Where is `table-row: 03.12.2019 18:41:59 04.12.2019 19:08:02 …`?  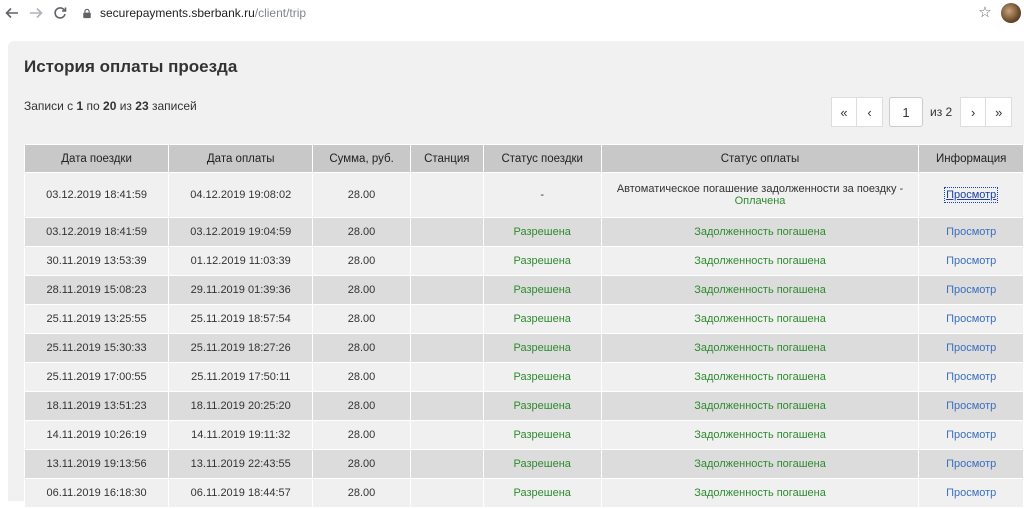 table-row: 03.12.2019 18:41:59 04.12.2019 19:08:02 … is located at coordinates (523, 195).